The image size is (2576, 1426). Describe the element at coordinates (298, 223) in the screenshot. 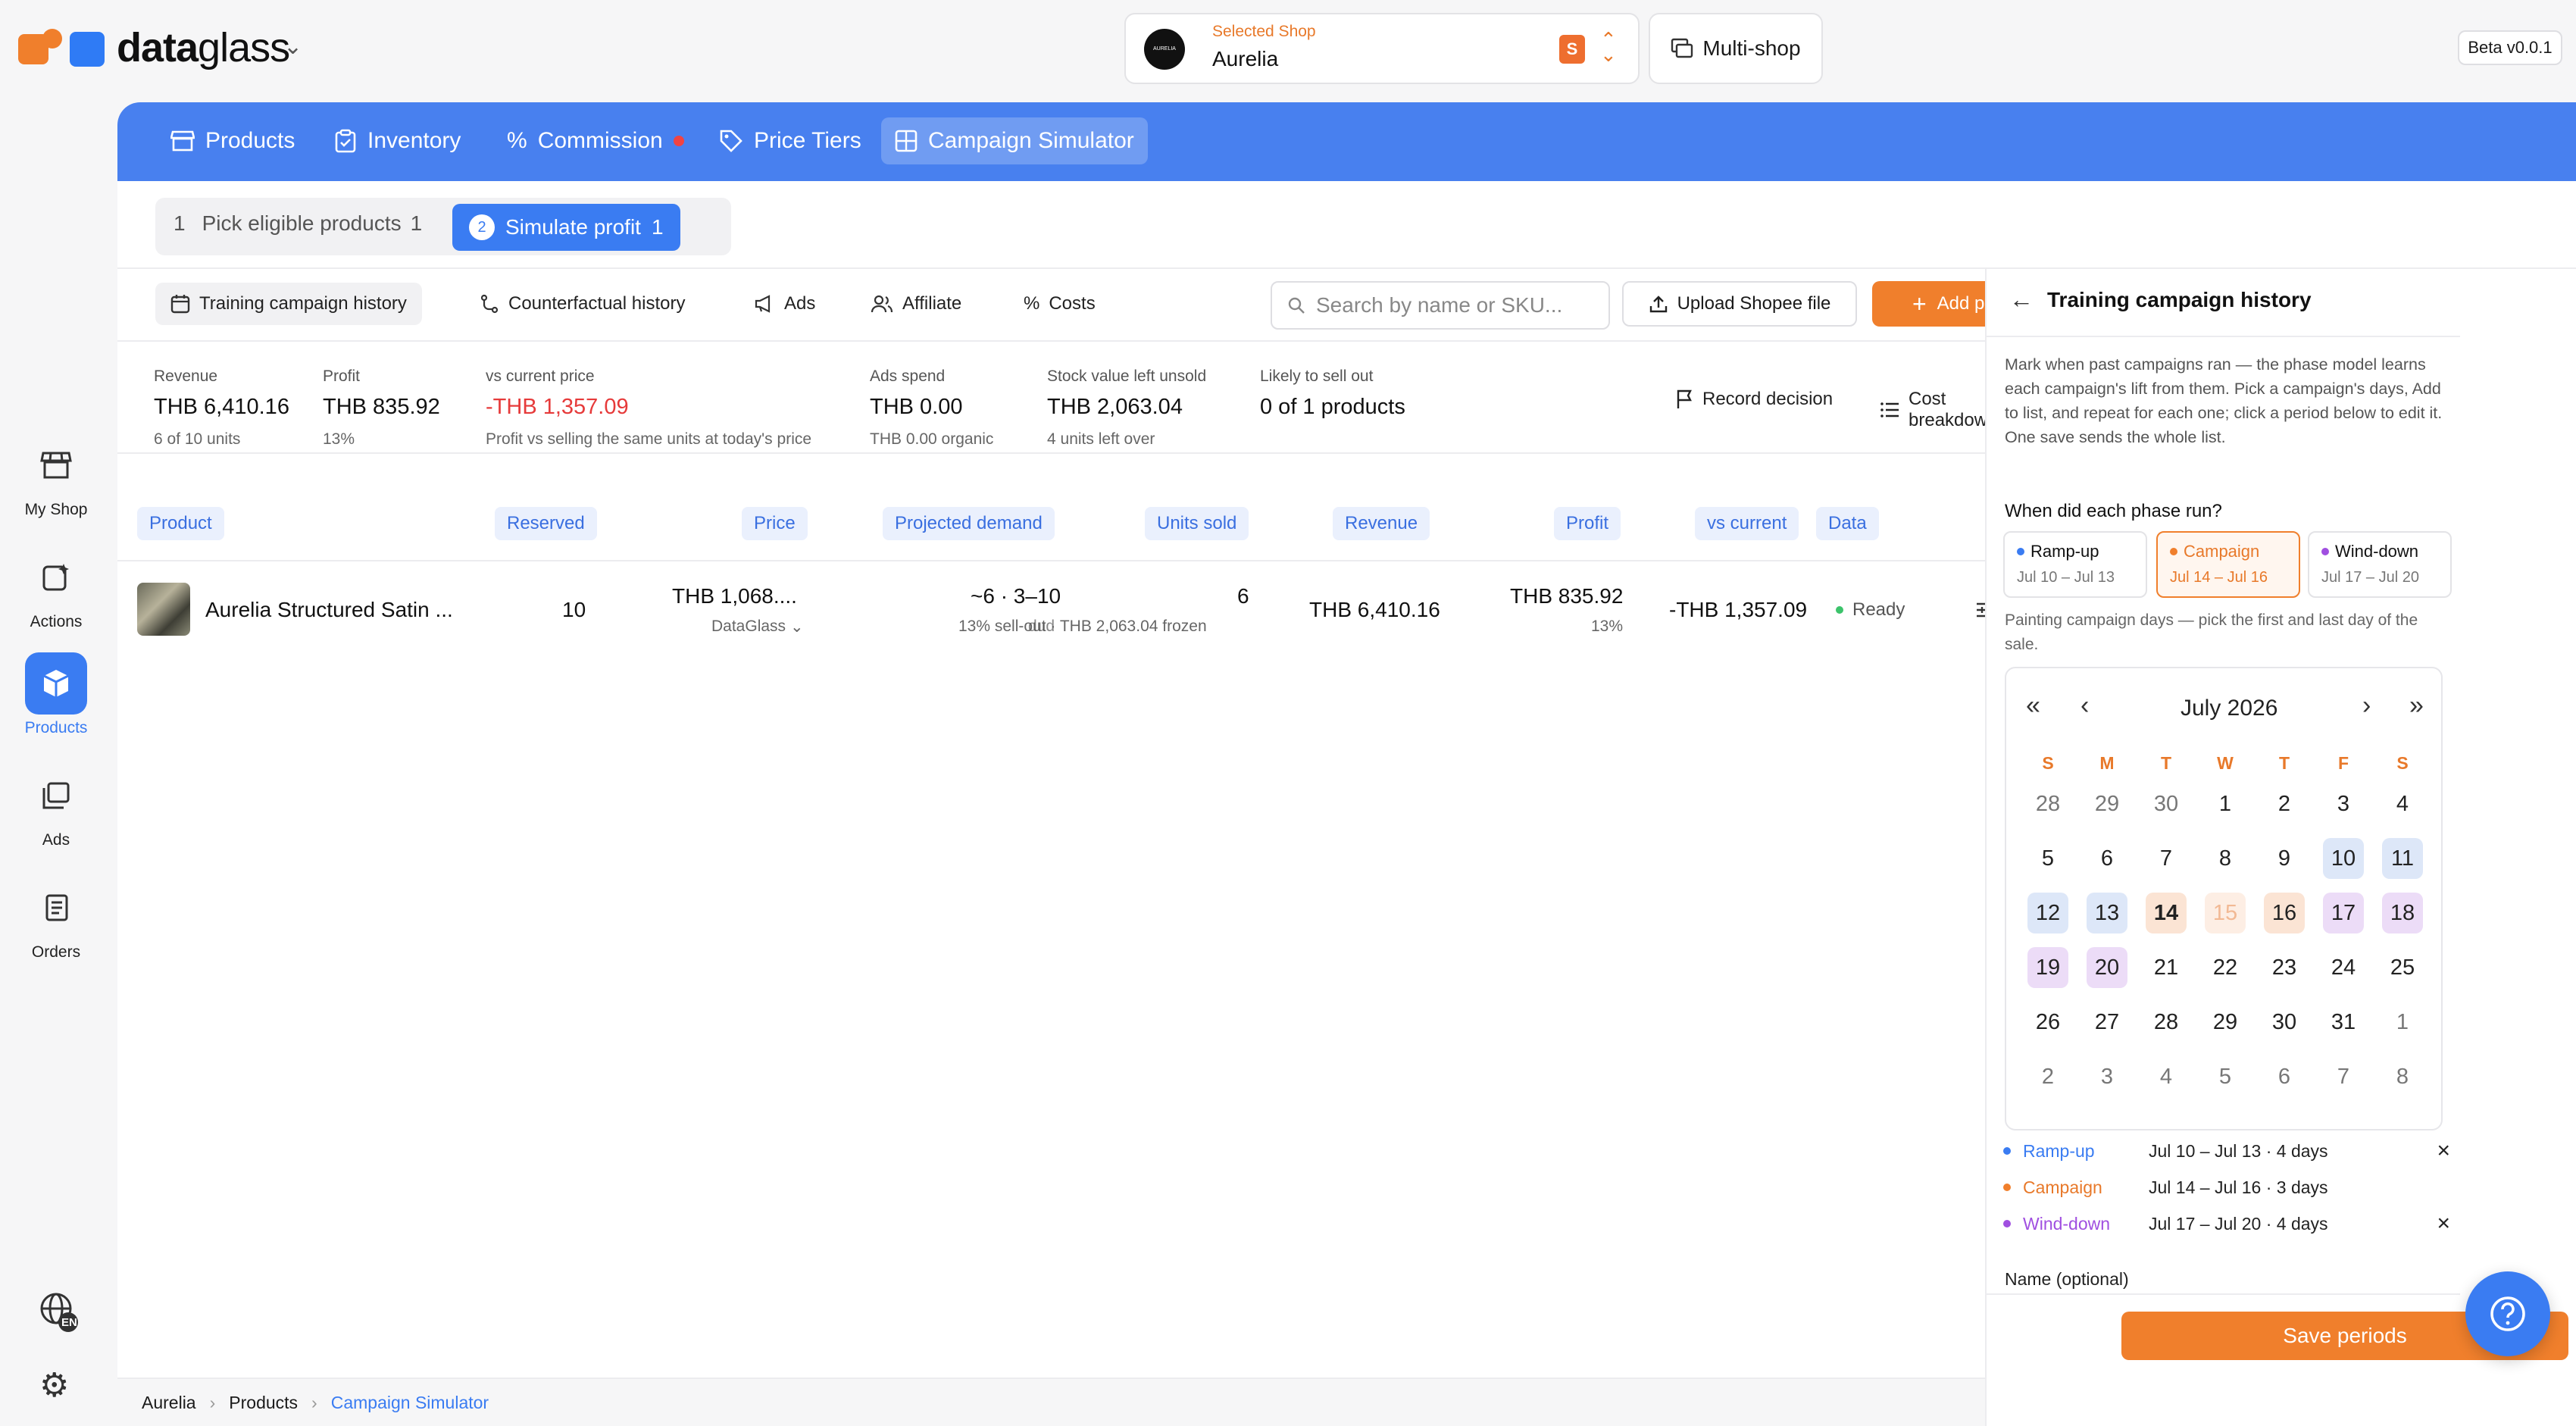

I see `step-pick-products: 1 Pick eligible products 1` at that location.